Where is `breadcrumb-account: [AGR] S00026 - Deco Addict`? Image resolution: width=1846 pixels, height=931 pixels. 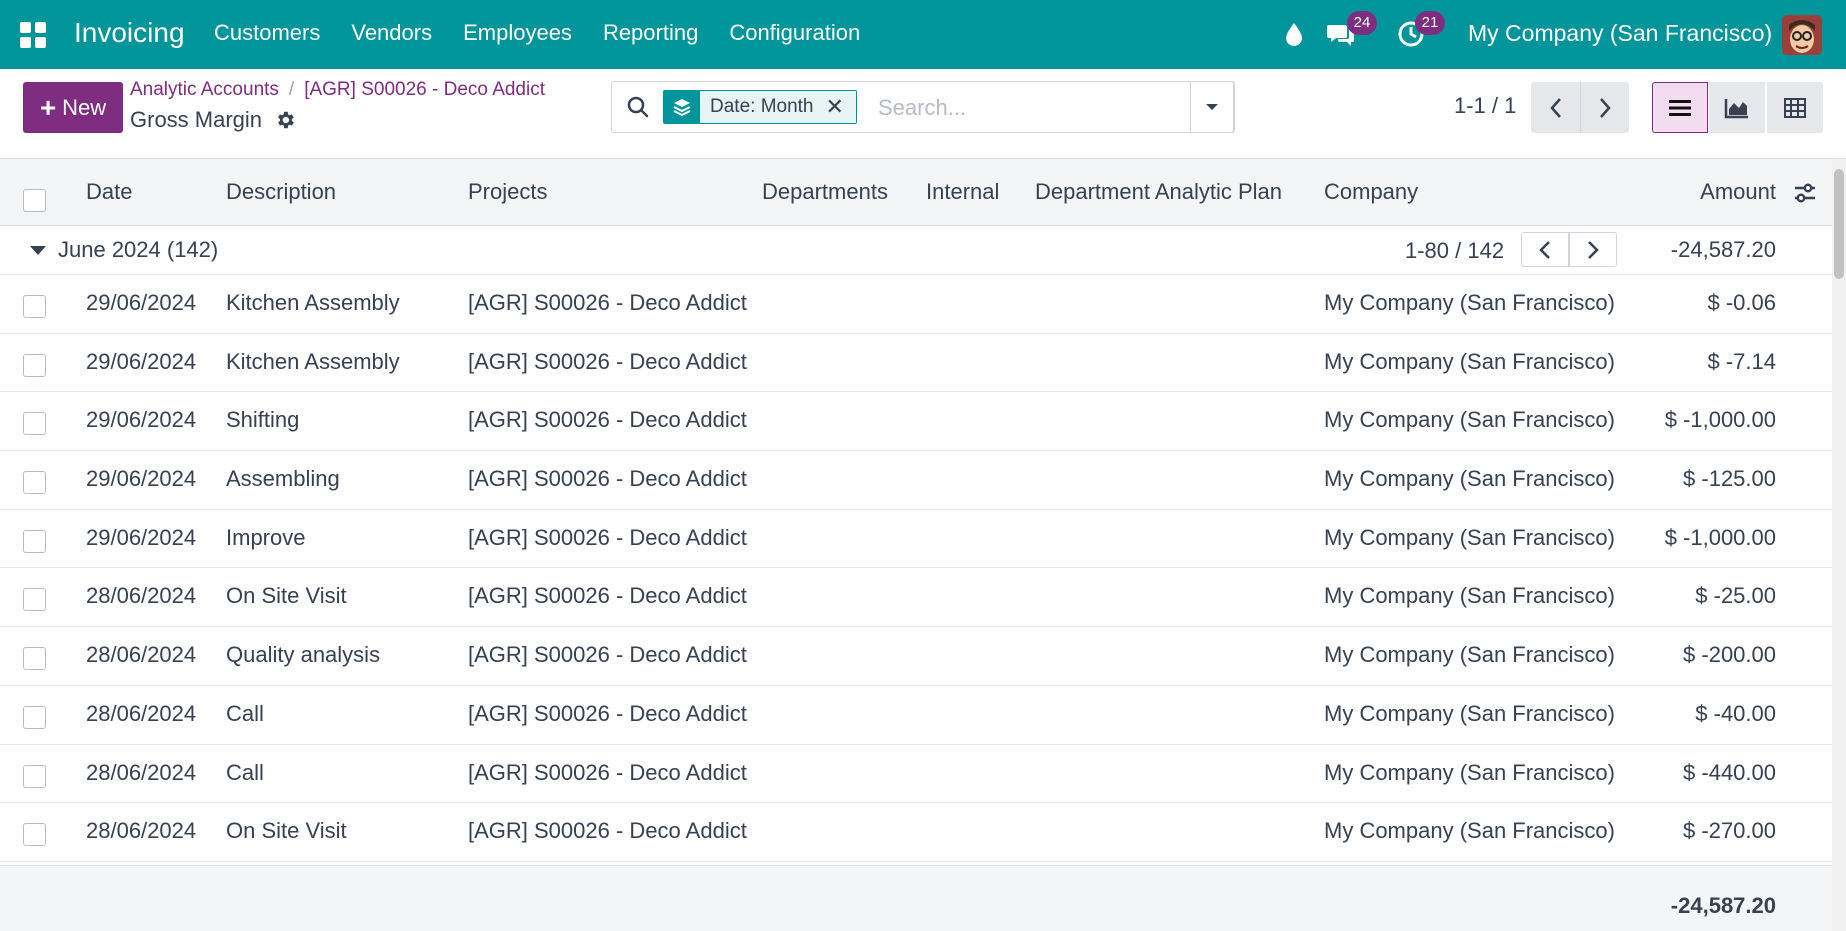 breadcrumb-account: [AGR] S00026 - Deco Addict is located at coordinates (424, 89).